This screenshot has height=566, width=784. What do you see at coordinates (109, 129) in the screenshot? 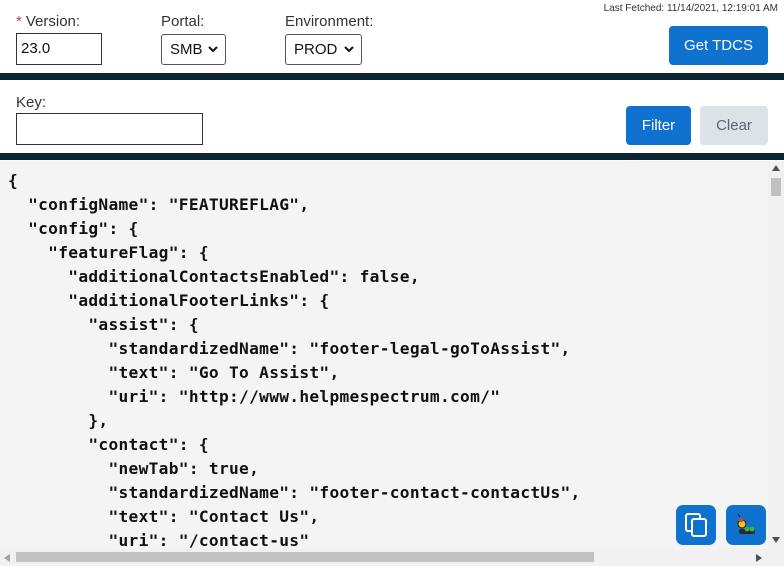
I see `key-input` at bounding box center [109, 129].